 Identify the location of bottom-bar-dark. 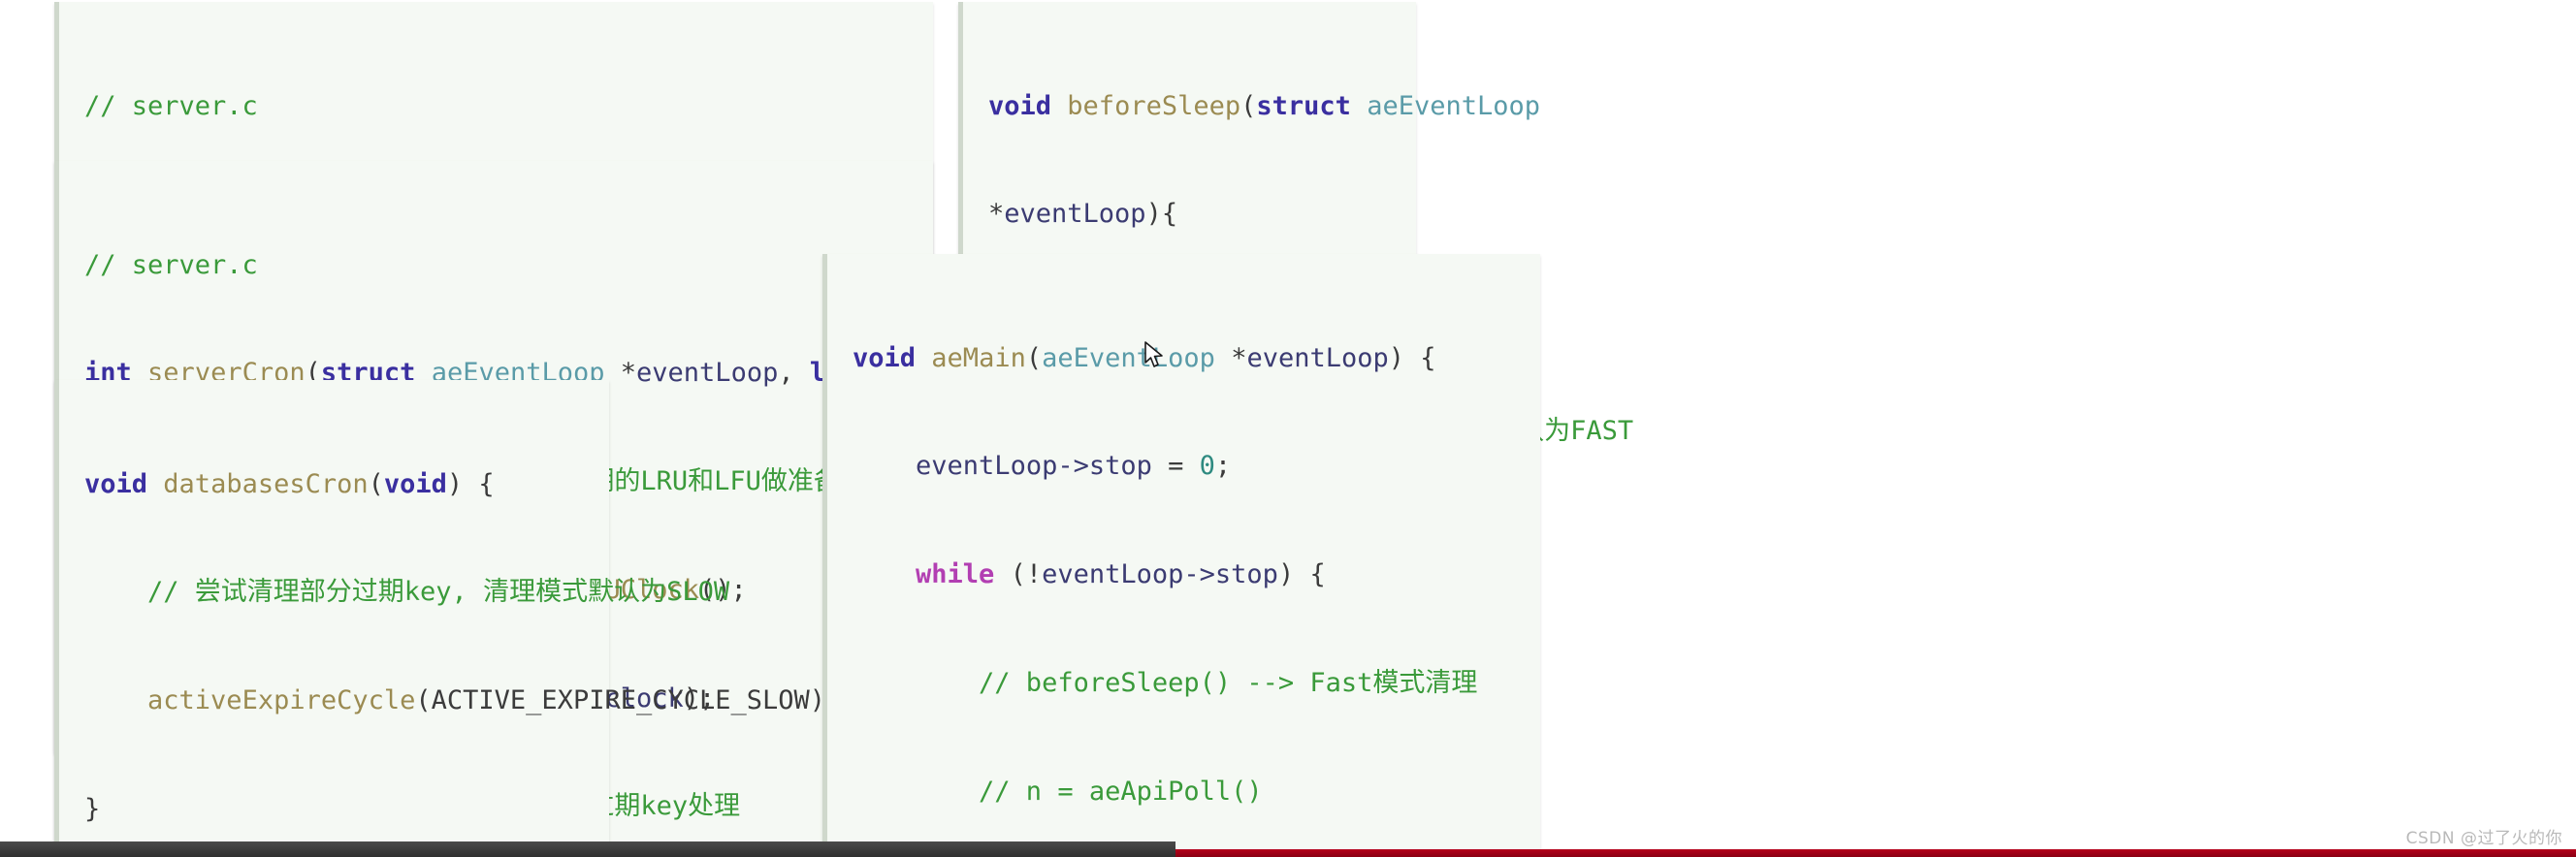
(587, 849).